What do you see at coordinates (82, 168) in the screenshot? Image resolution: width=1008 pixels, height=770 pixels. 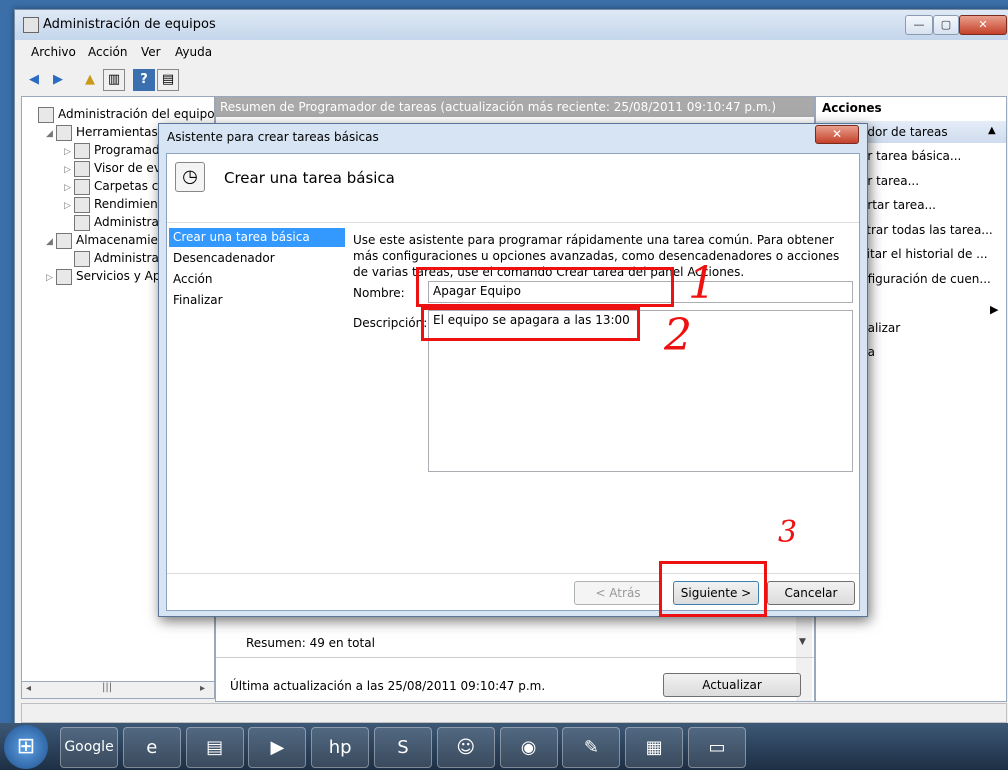 I see `event-viewer-icon` at bounding box center [82, 168].